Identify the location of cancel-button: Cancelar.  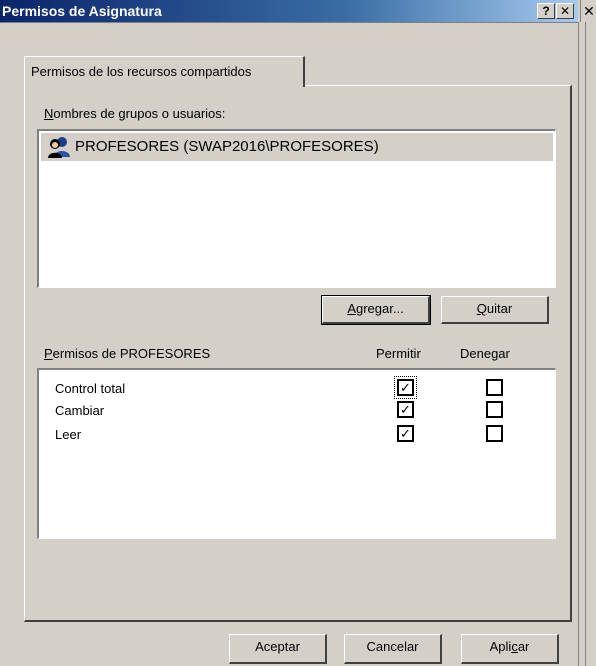
(393, 649).